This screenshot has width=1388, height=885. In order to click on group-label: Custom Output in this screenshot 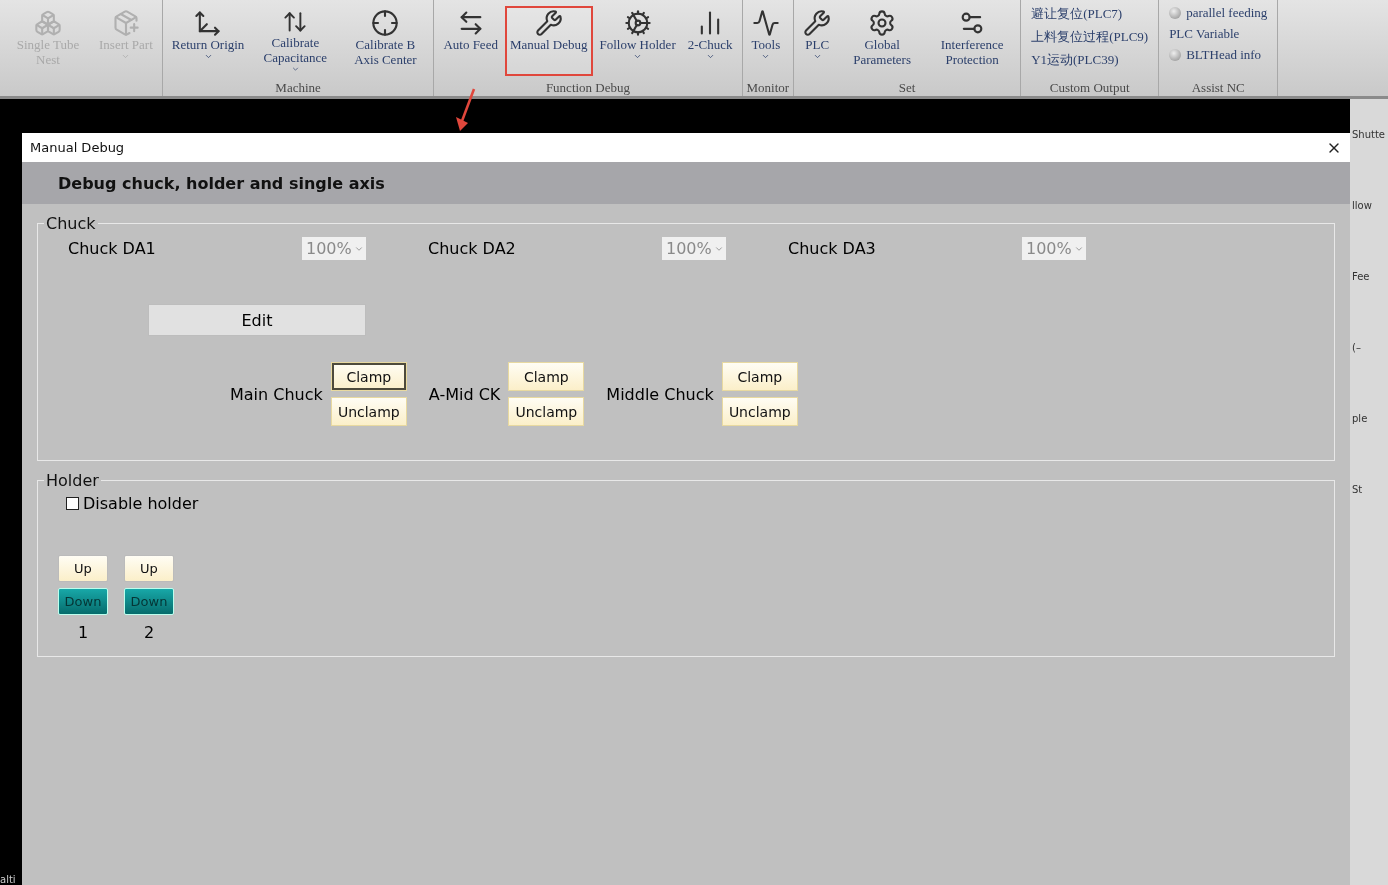, I will do `click(1089, 88)`.